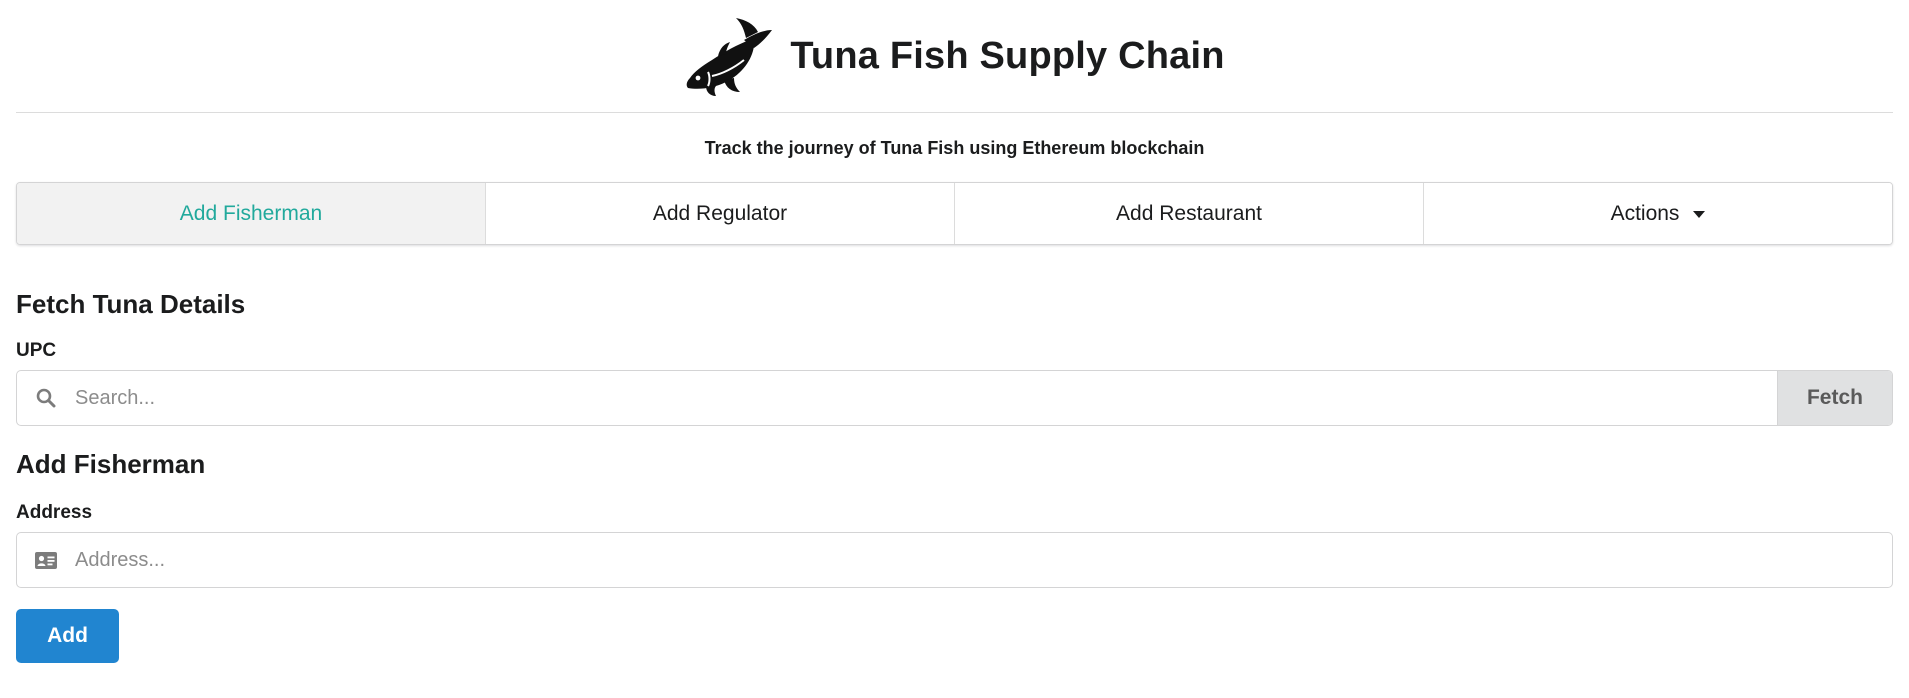  I want to click on address-input-group, so click(954, 560).